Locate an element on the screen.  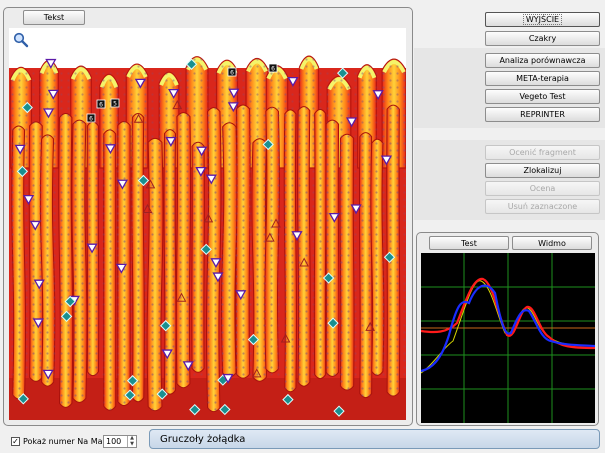
spin-down-icon: ▼ is located at coordinates (132, 444).